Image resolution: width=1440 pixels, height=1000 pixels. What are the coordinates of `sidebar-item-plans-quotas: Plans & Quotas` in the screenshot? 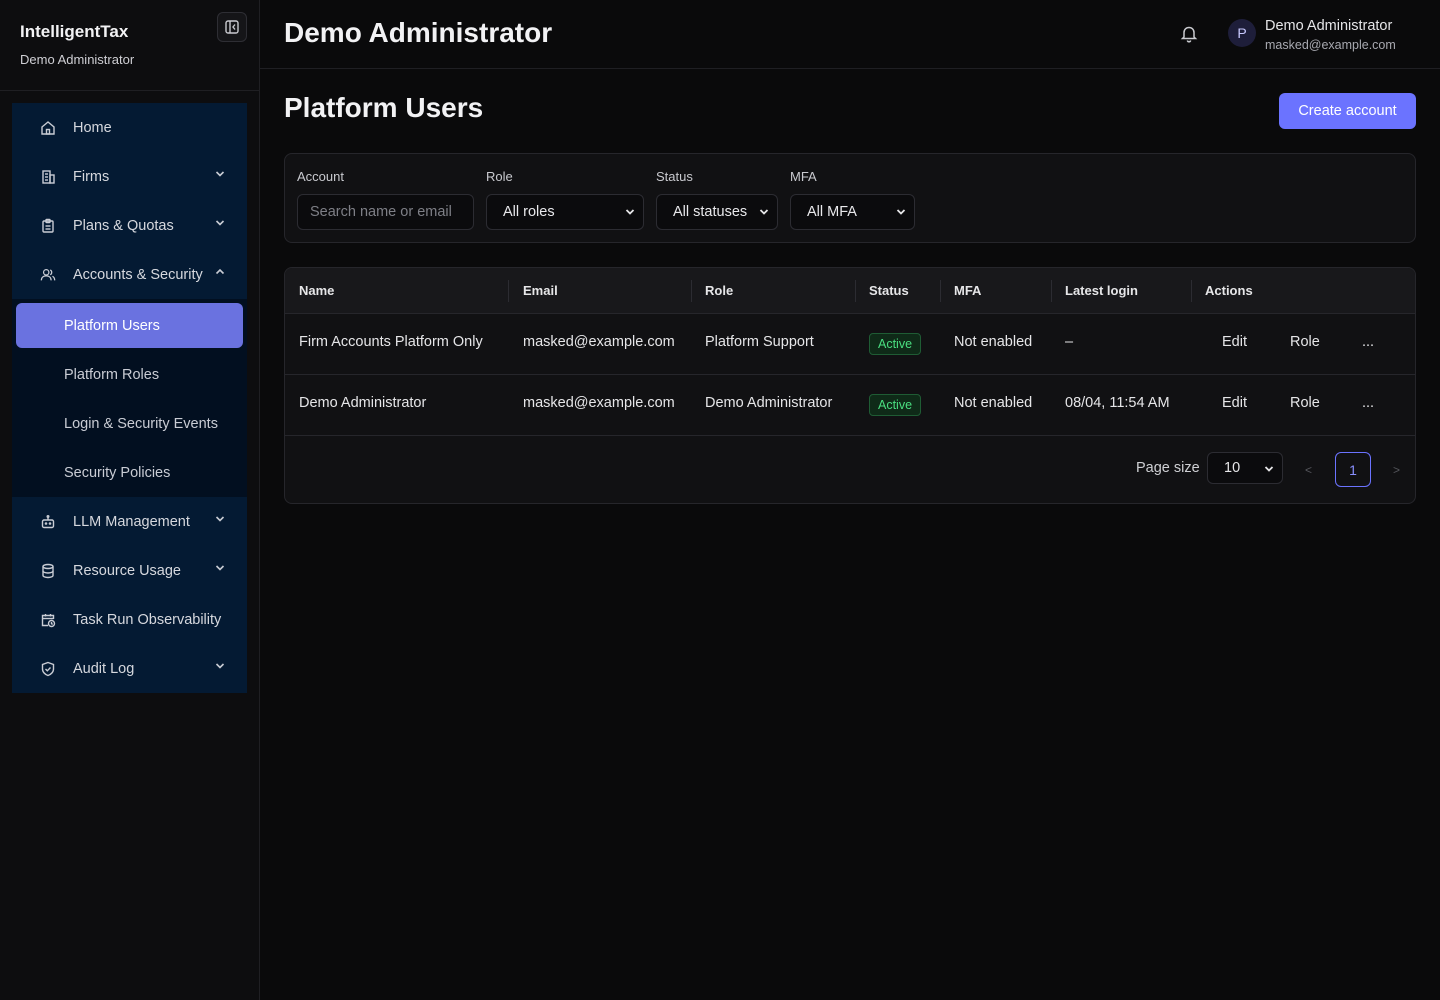 It's located at (129, 225).